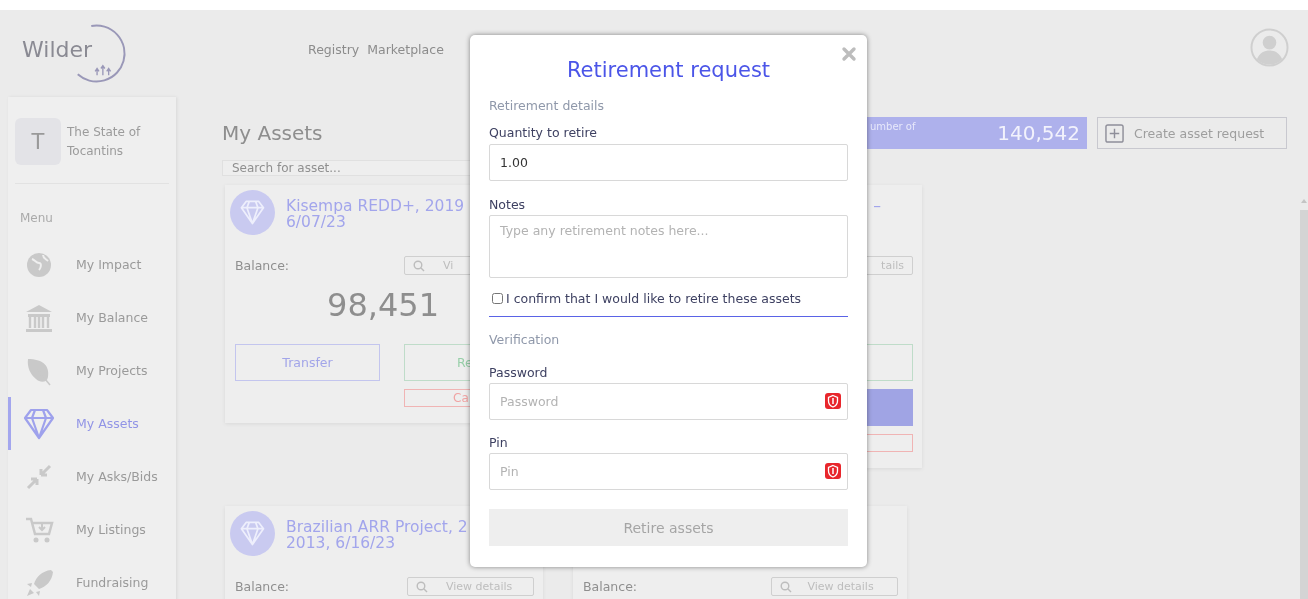  What do you see at coordinates (38, 141) in the screenshot?
I see `profile-initial: T` at bounding box center [38, 141].